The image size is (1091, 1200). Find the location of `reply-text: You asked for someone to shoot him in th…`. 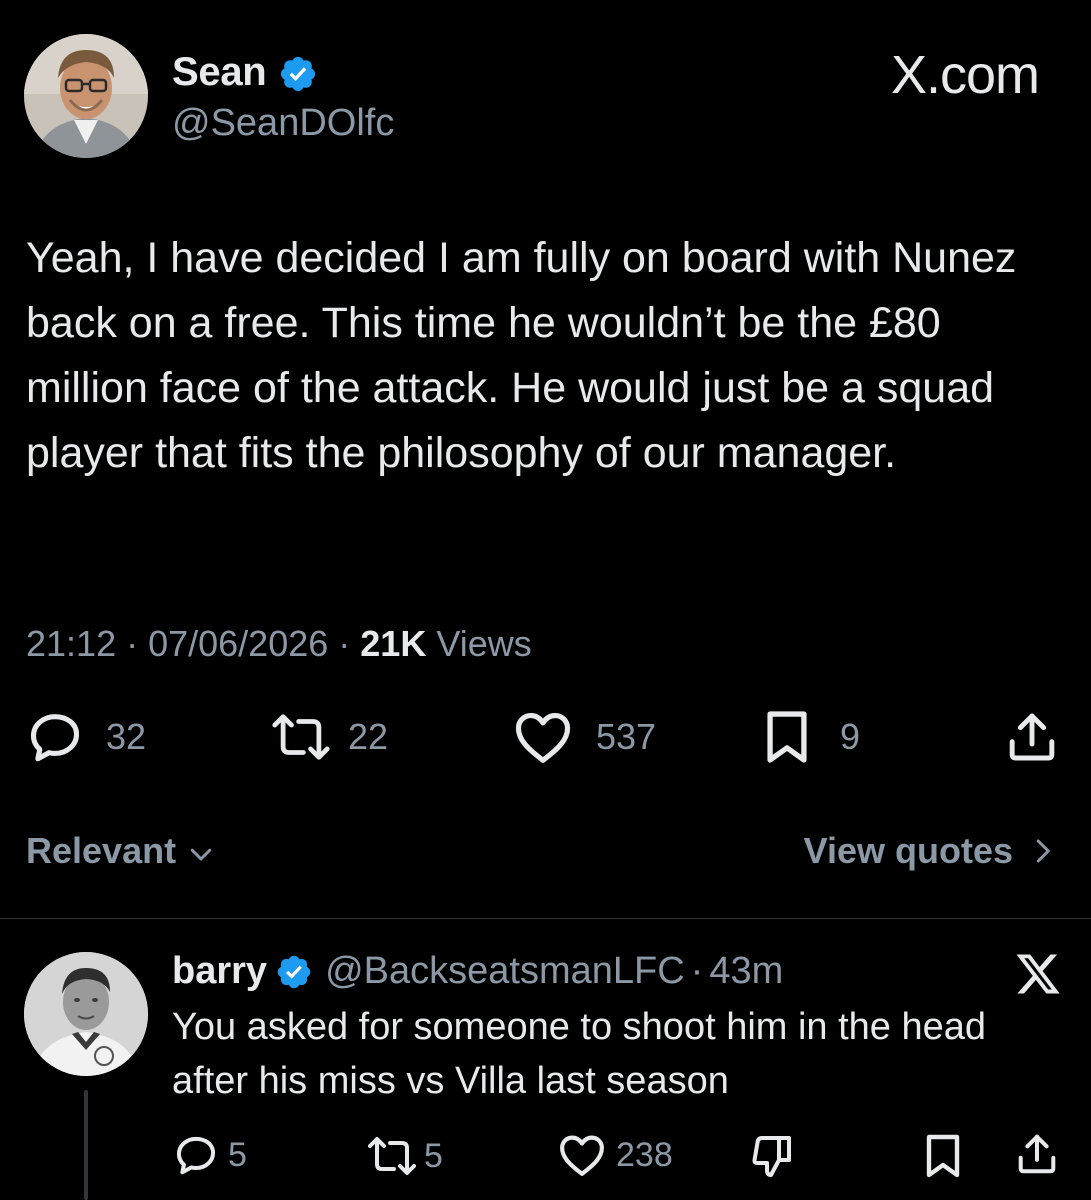

reply-text: You asked for someone to shoot him in th… is located at coordinates (579, 1054).